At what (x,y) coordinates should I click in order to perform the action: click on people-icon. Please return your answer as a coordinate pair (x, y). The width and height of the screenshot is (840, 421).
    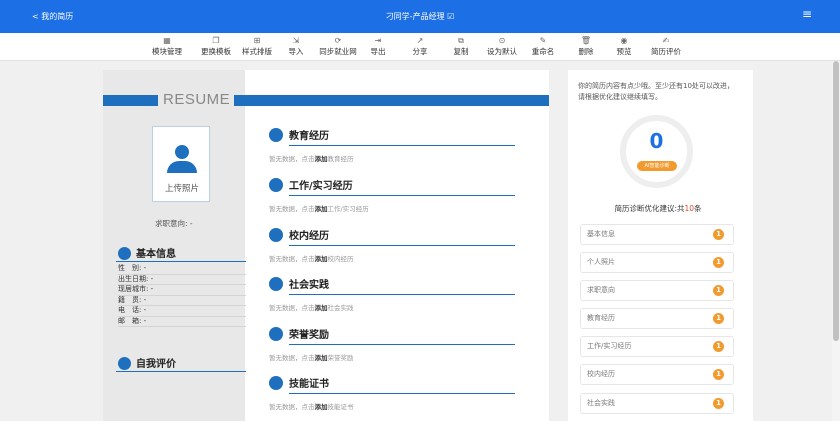
    Looking at the image, I should click on (276, 284).